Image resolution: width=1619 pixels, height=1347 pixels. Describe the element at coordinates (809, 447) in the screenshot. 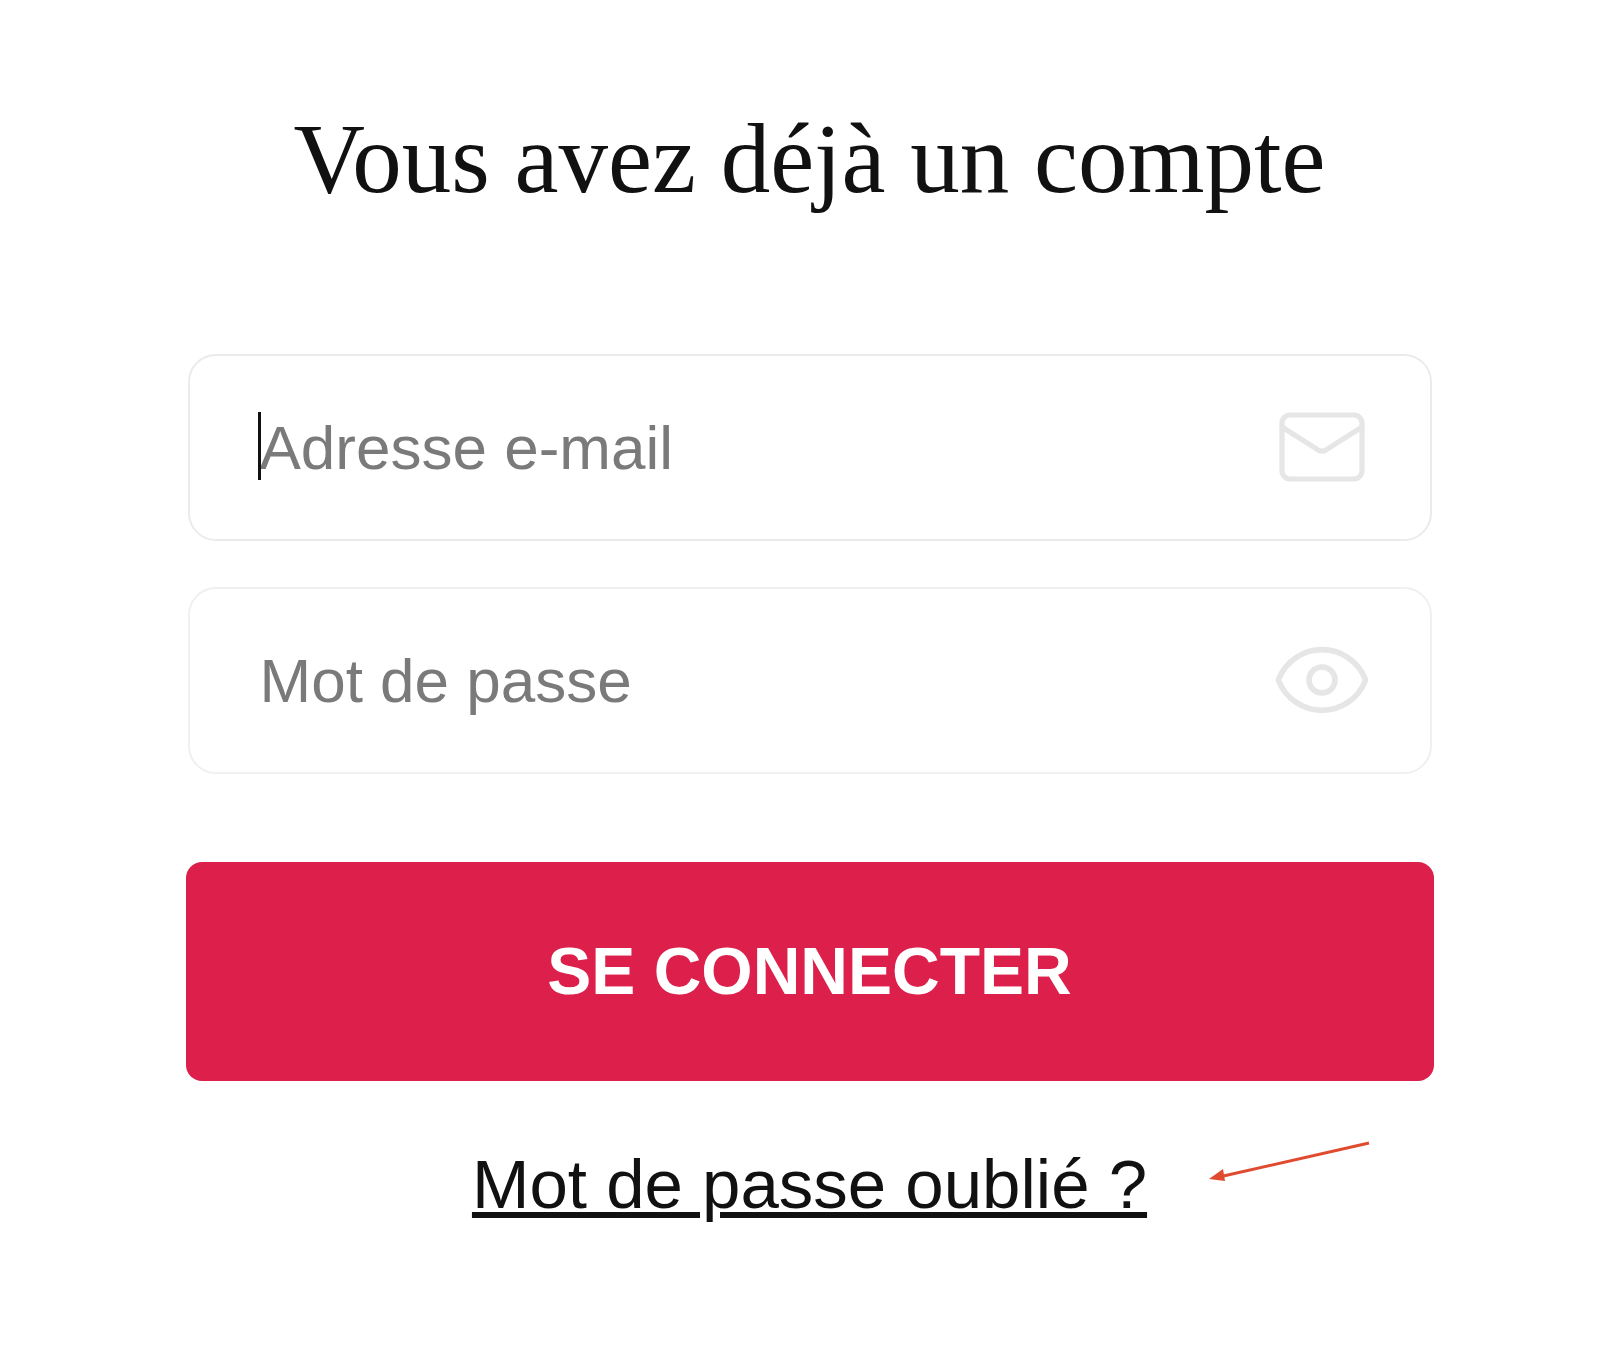

I see `email-field: Adresse e-mail` at that location.